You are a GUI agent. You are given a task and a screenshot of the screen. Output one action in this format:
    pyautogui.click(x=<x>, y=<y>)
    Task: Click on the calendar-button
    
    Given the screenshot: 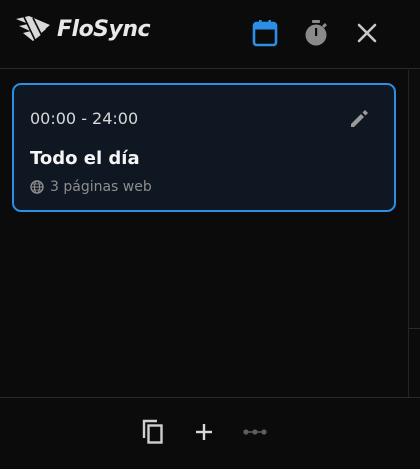 What is the action you would take?
    pyautogui.click(x=265, y=33)
    